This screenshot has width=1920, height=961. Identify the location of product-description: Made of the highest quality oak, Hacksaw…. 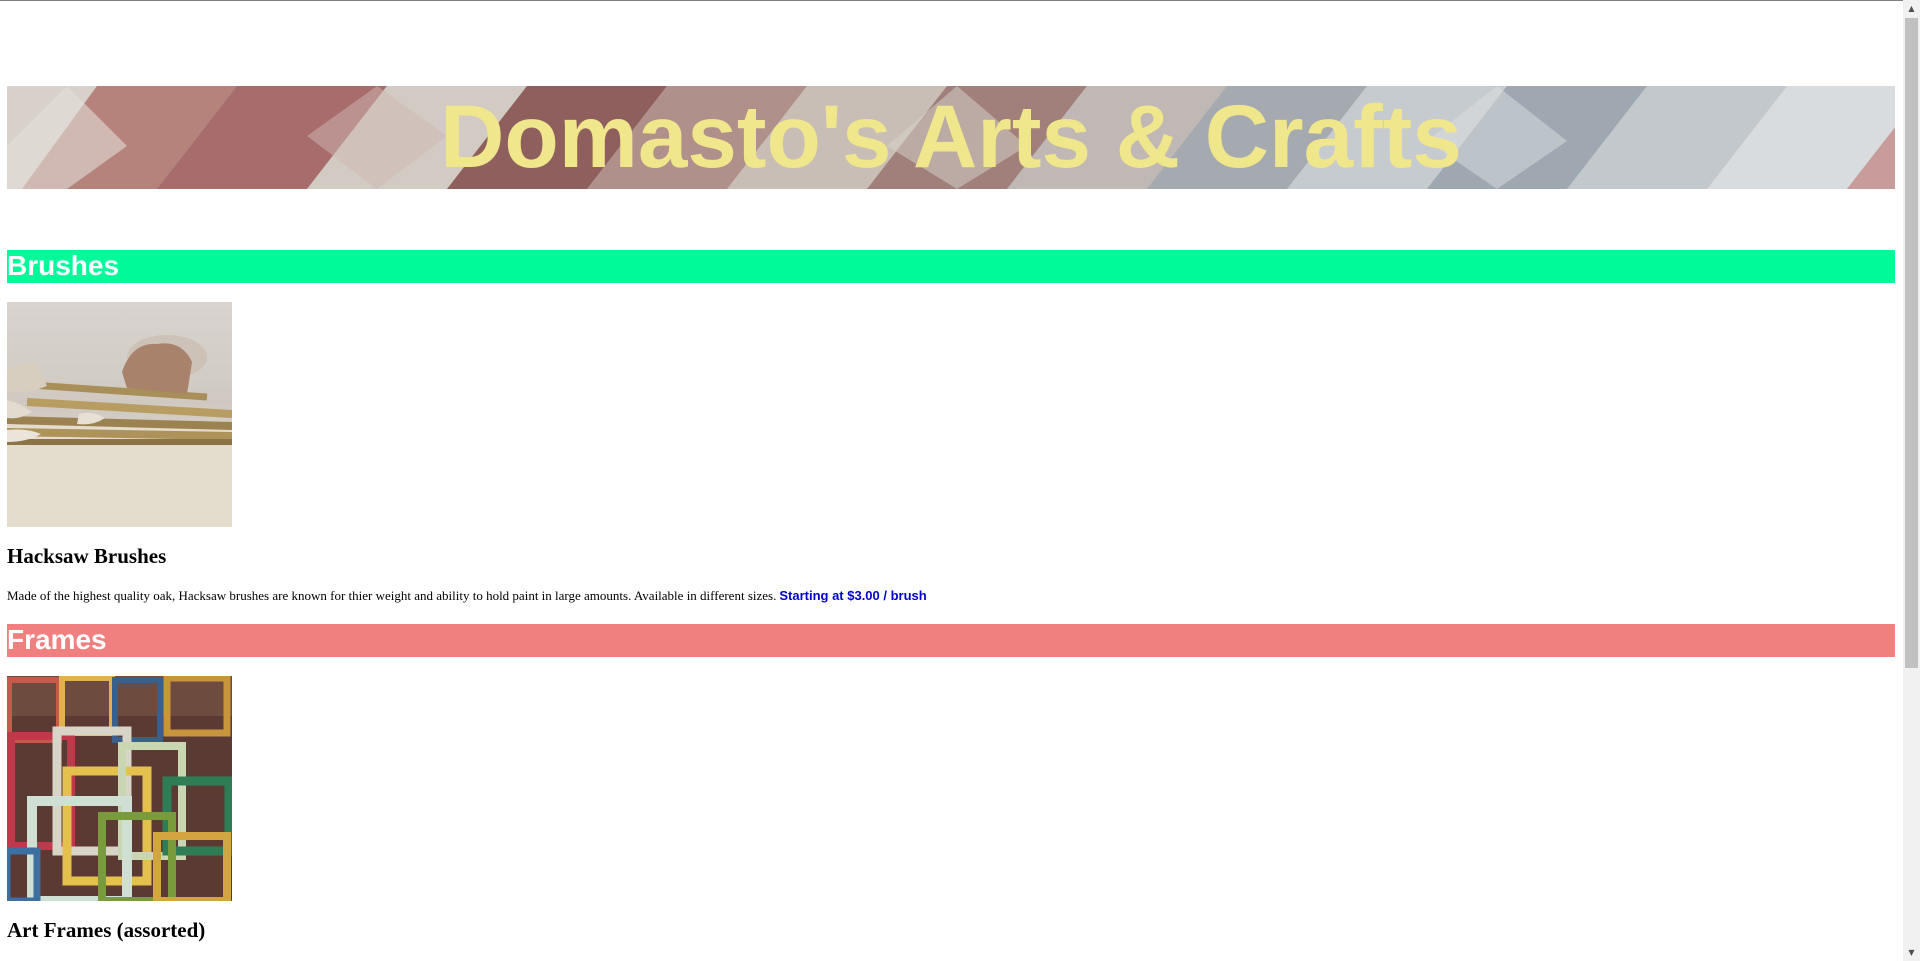
(467, 596).